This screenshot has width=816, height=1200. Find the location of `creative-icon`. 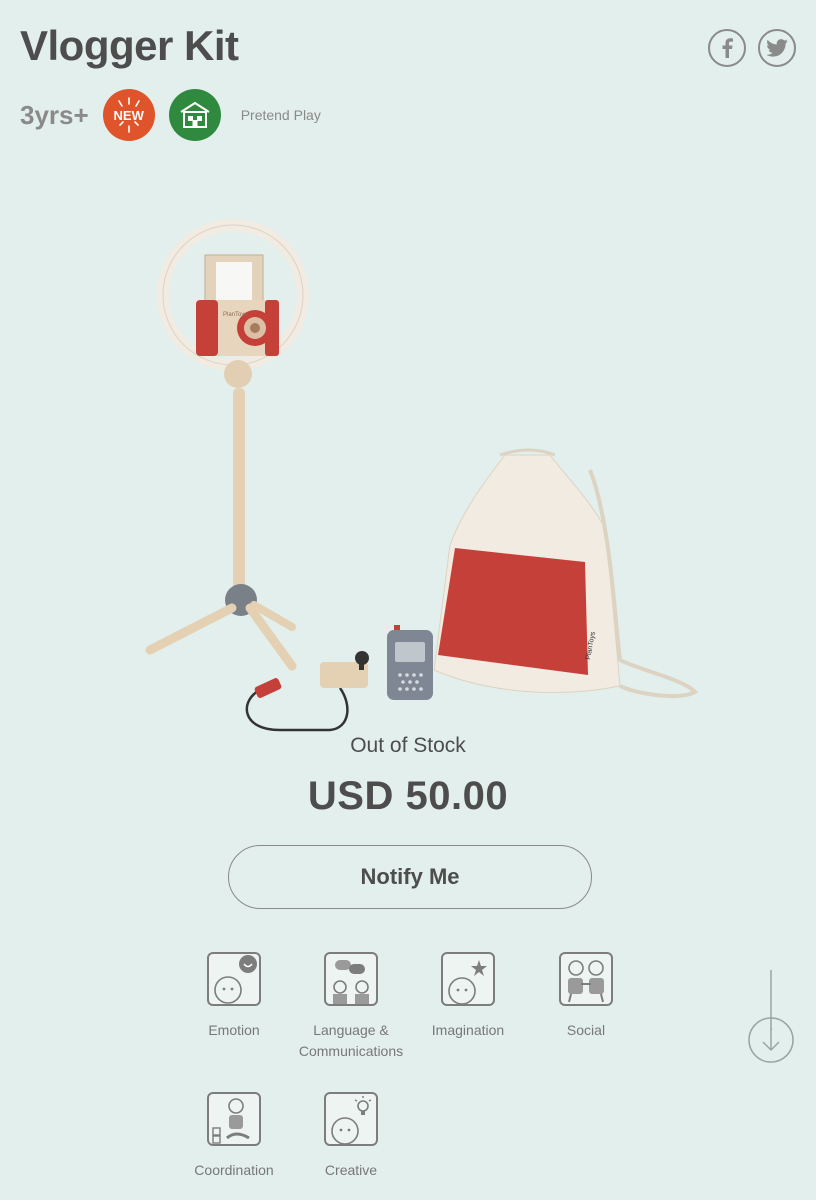

creative-icon is located at coordinates (351, 1120).